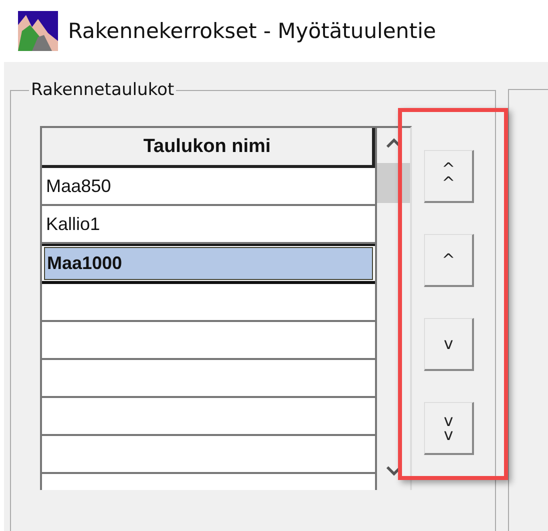 This screenshot has width=548, height=531. I want to click on move-button: v v, so click(449, 428).